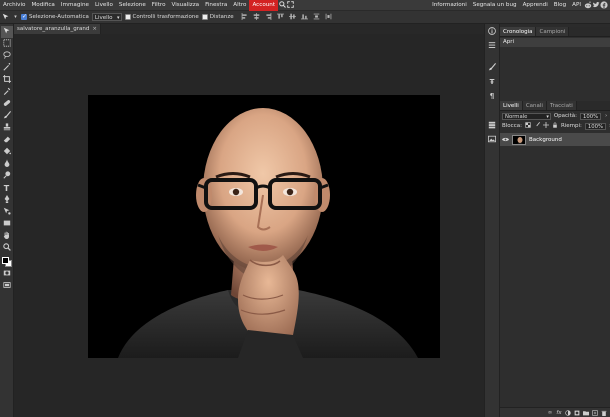  Describe the element at coordinates (7, 200) in the screenshot. I see `pen-tool` at that location.